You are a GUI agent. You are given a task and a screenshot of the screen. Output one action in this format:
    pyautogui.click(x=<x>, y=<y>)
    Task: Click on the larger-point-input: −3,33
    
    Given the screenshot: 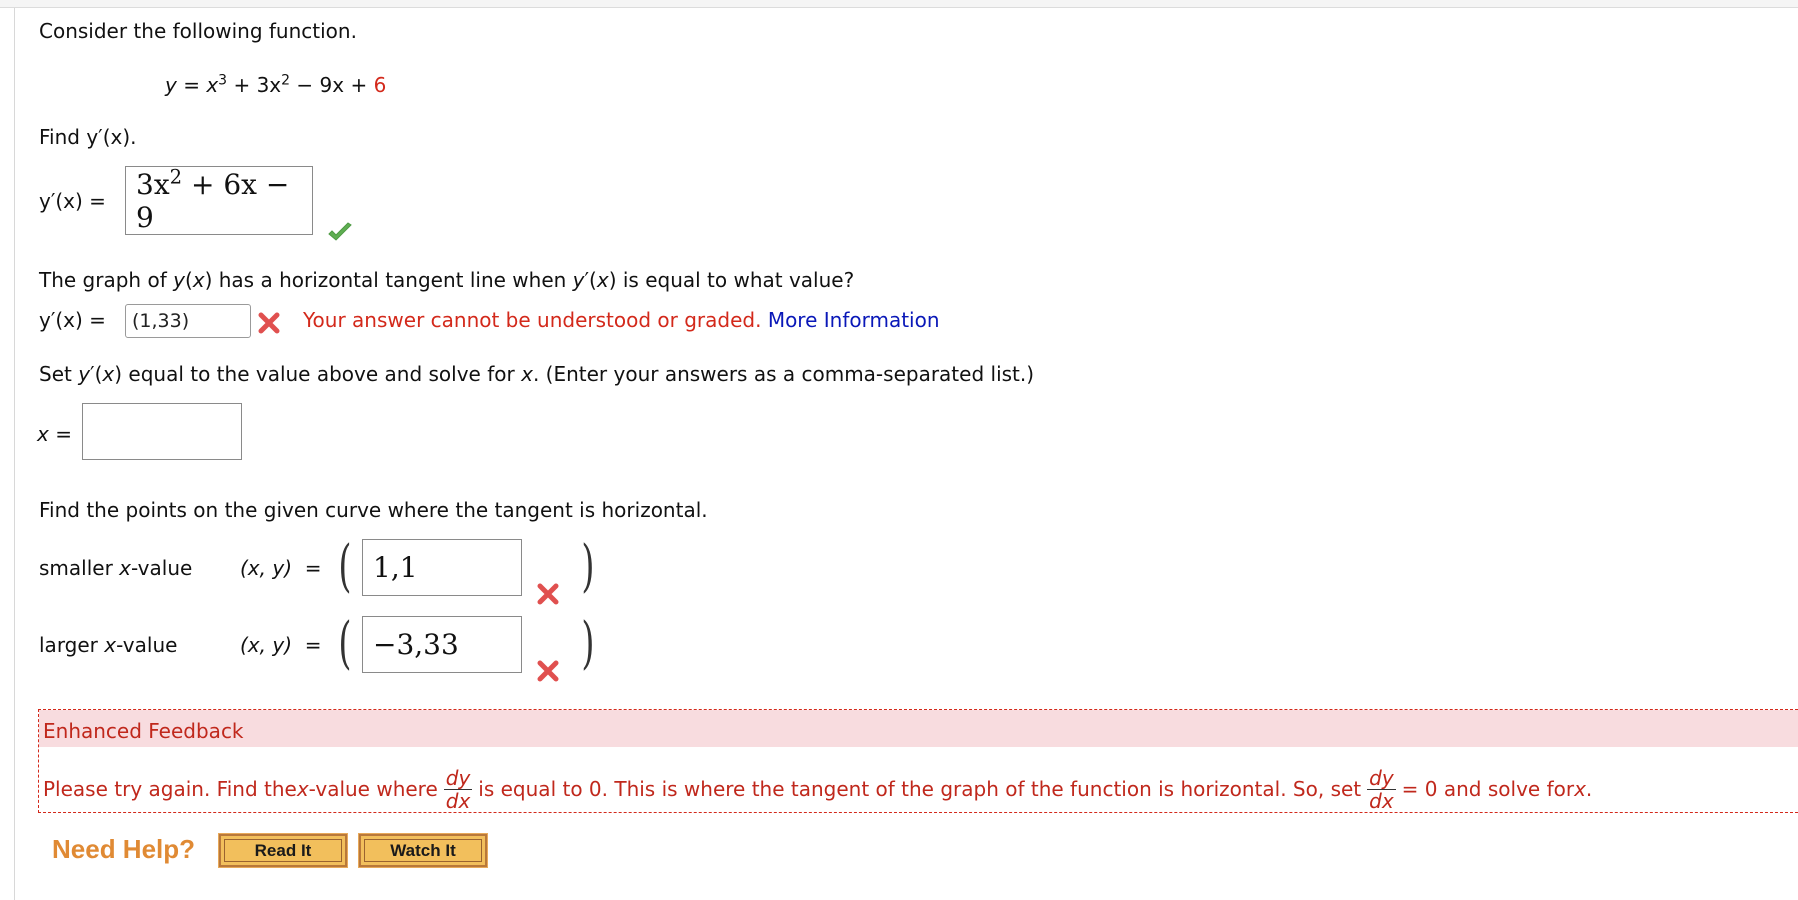 What is the action you would take?
    pyautogui.click(x=442, y=644)
    